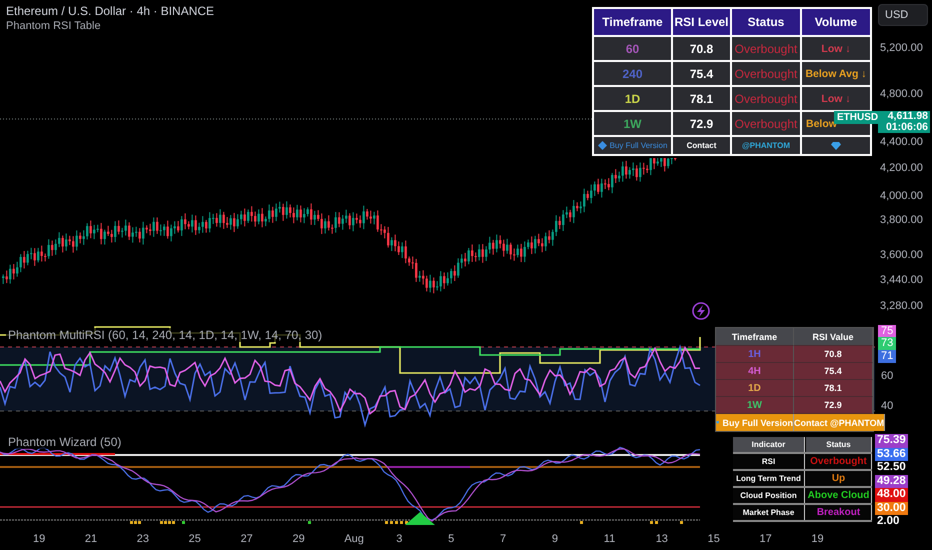 This screenshot has width=932, height=550. What do you see at coordinates (701, 98) in the screenshot?
I see `rsi-level-cell: 78.1` at bounding box center [701, 98].